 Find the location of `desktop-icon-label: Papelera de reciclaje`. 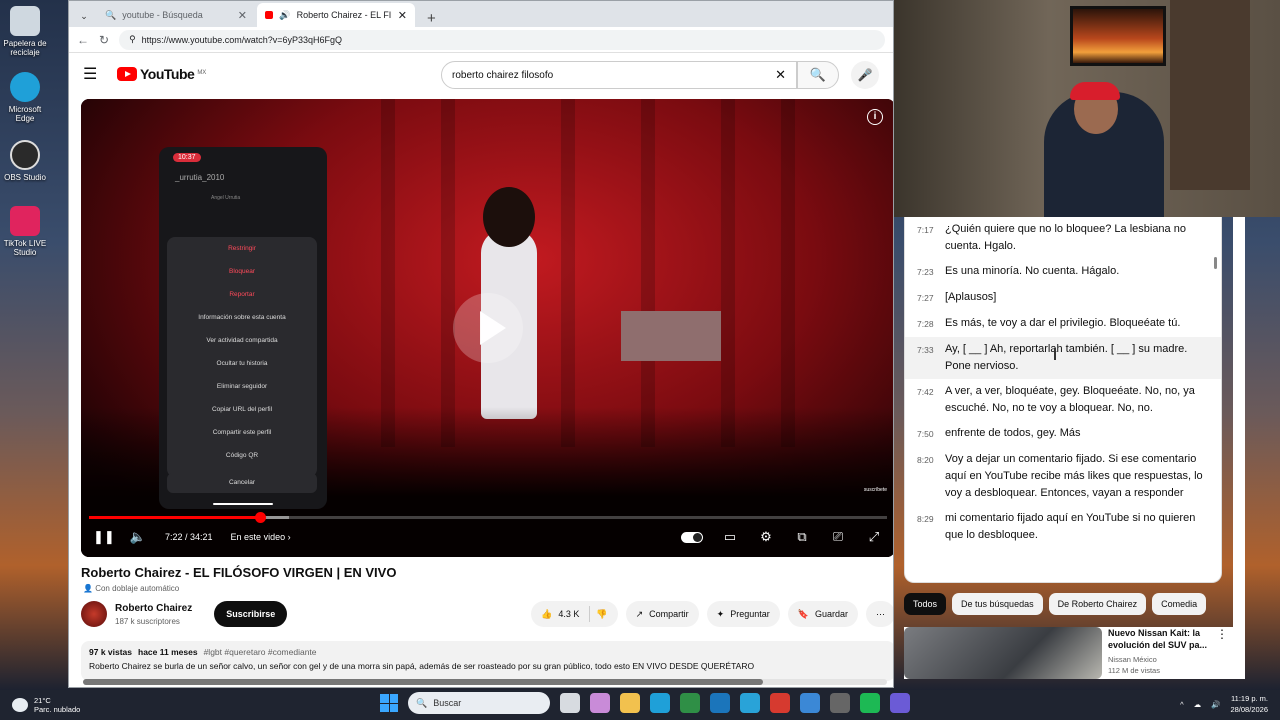

desktop-icon-label: Papelera de reciclaje is located at coordinates (25, 48).